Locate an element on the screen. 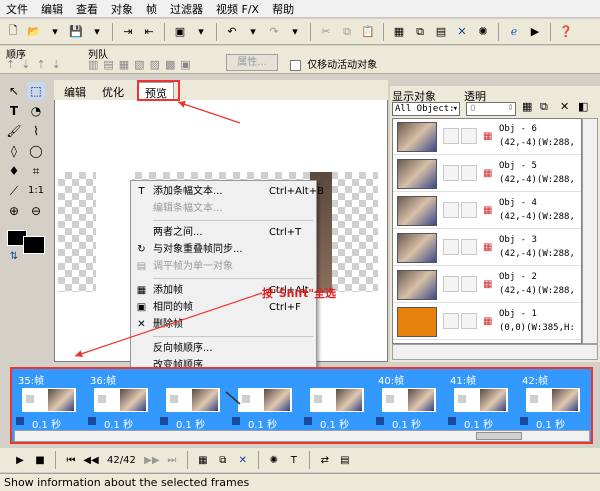  pointer-icon: ↖ is located at coordinates (14, 91).